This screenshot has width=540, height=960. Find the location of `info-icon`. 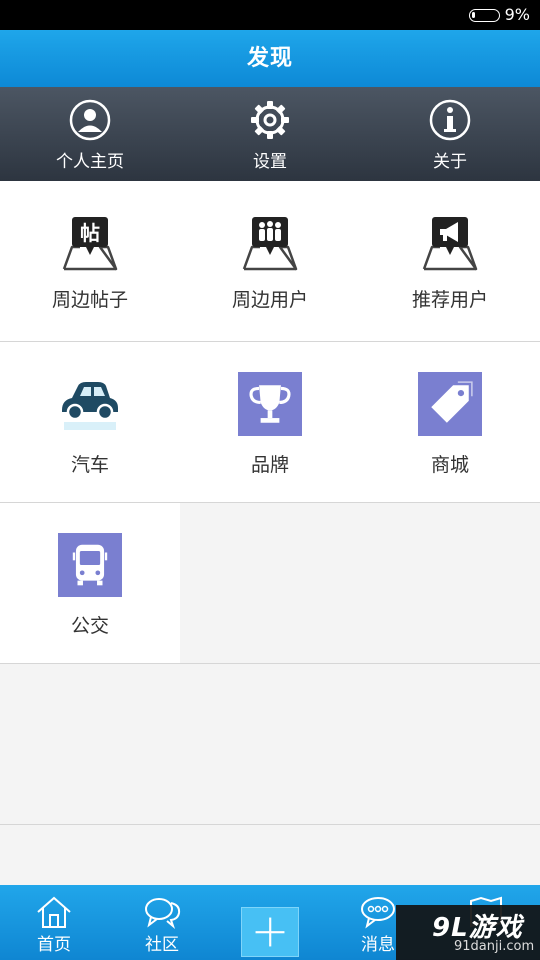

info-icon is located at coordinates (450, 120).